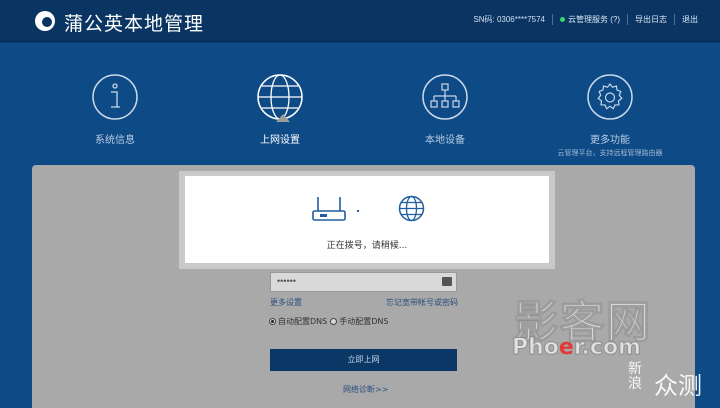 This screenshot has height=408, width=720. Describe the element at coordinates (651, 19) in the screenshot. I see `export-log-link: 导出日志` at that location.